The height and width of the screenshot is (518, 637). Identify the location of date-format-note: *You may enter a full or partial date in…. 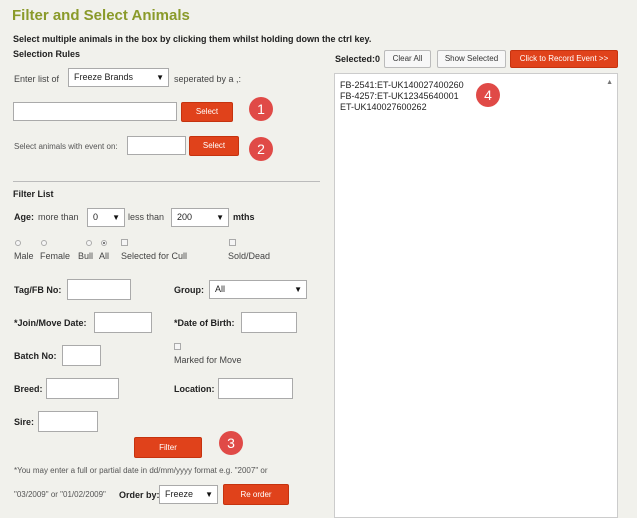
(141, 470).